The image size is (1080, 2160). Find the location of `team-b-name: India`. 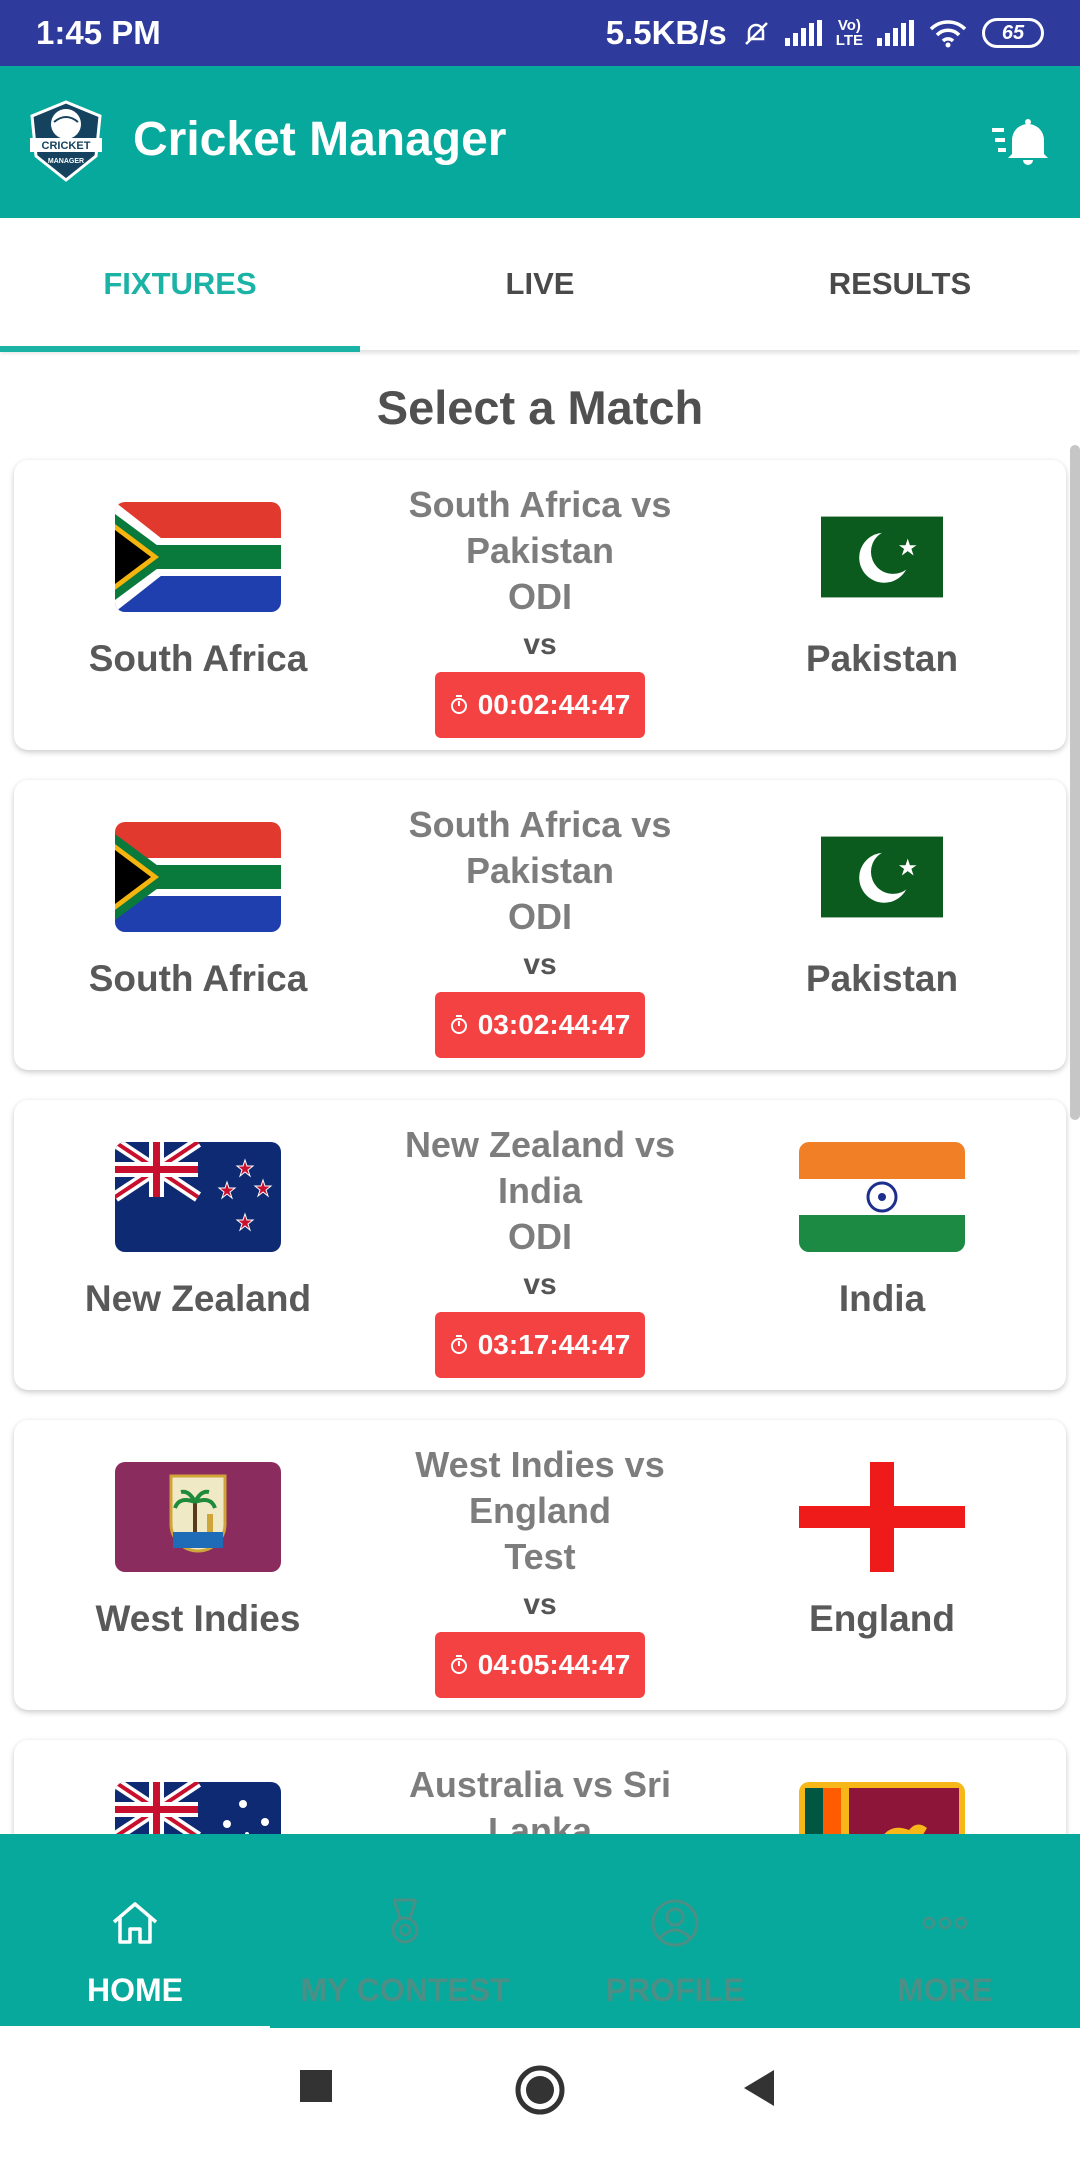

team-b-name: India is located at coordinates (882, 1298).